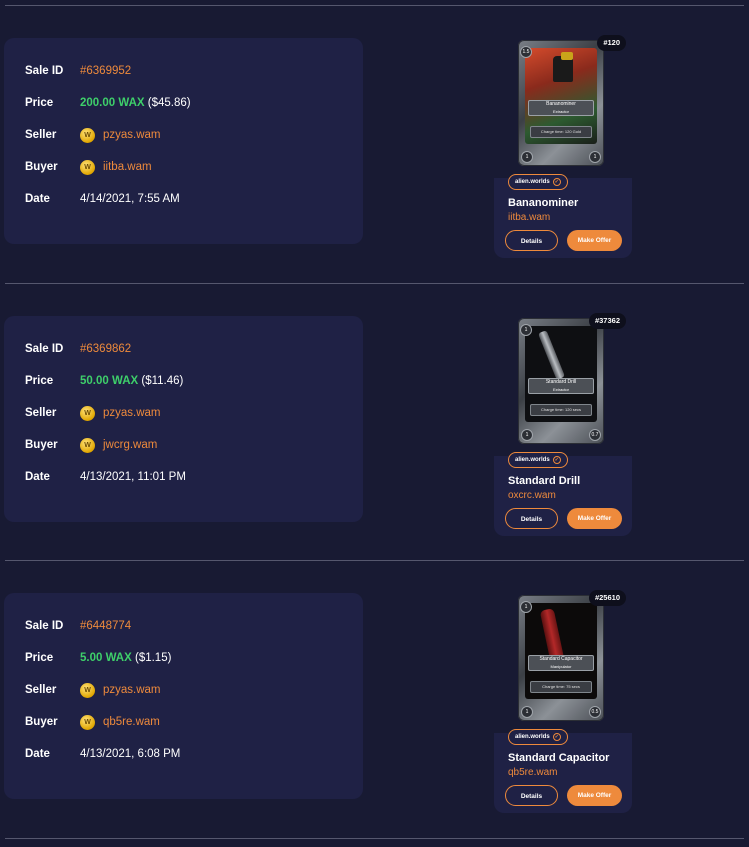 Image resolution: width=749 pixels, height=847 pixels. What do you see at coordinates (162, 381) in the screenshot?
I see `price-usd: ($11.46)` at bounding box center [162, 381].